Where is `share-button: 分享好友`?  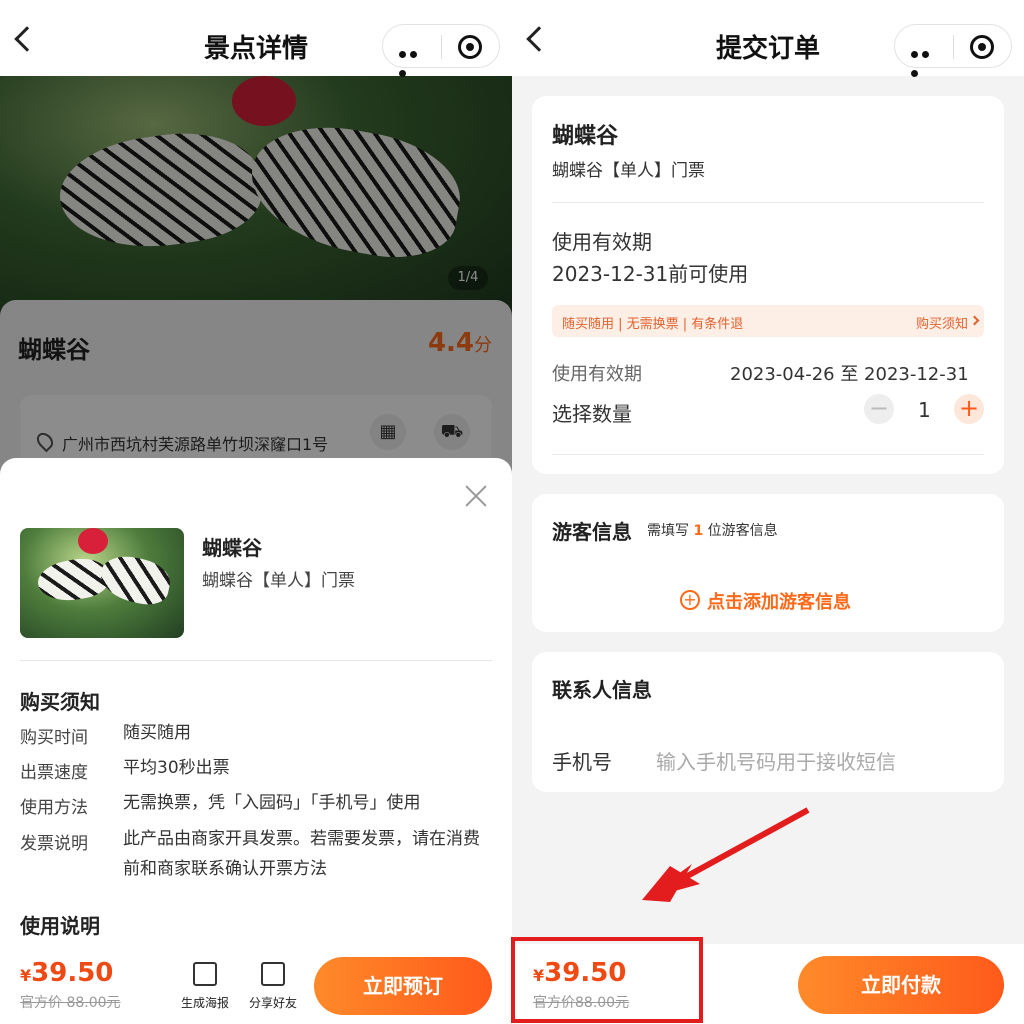 share-button: 分享好友 is located at coordinates (273, 986).